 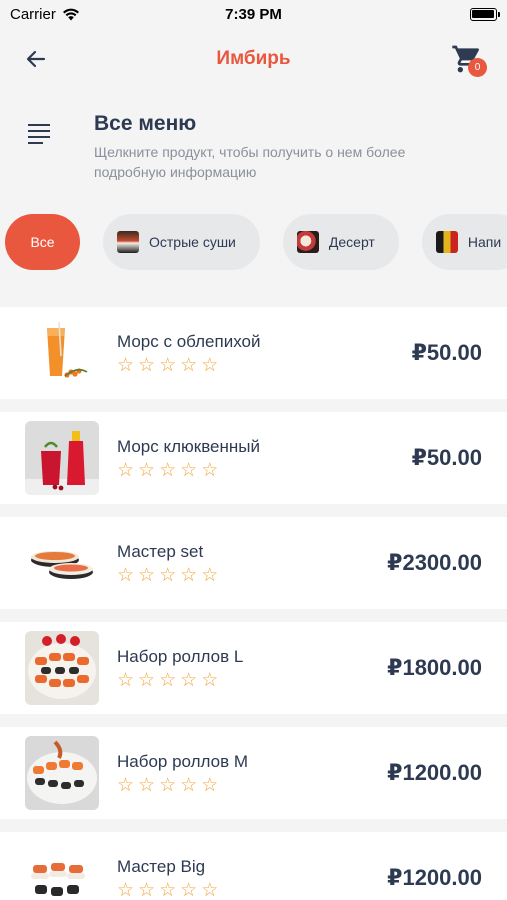 I want to click on battery-icon, so click(x=484, y=14).